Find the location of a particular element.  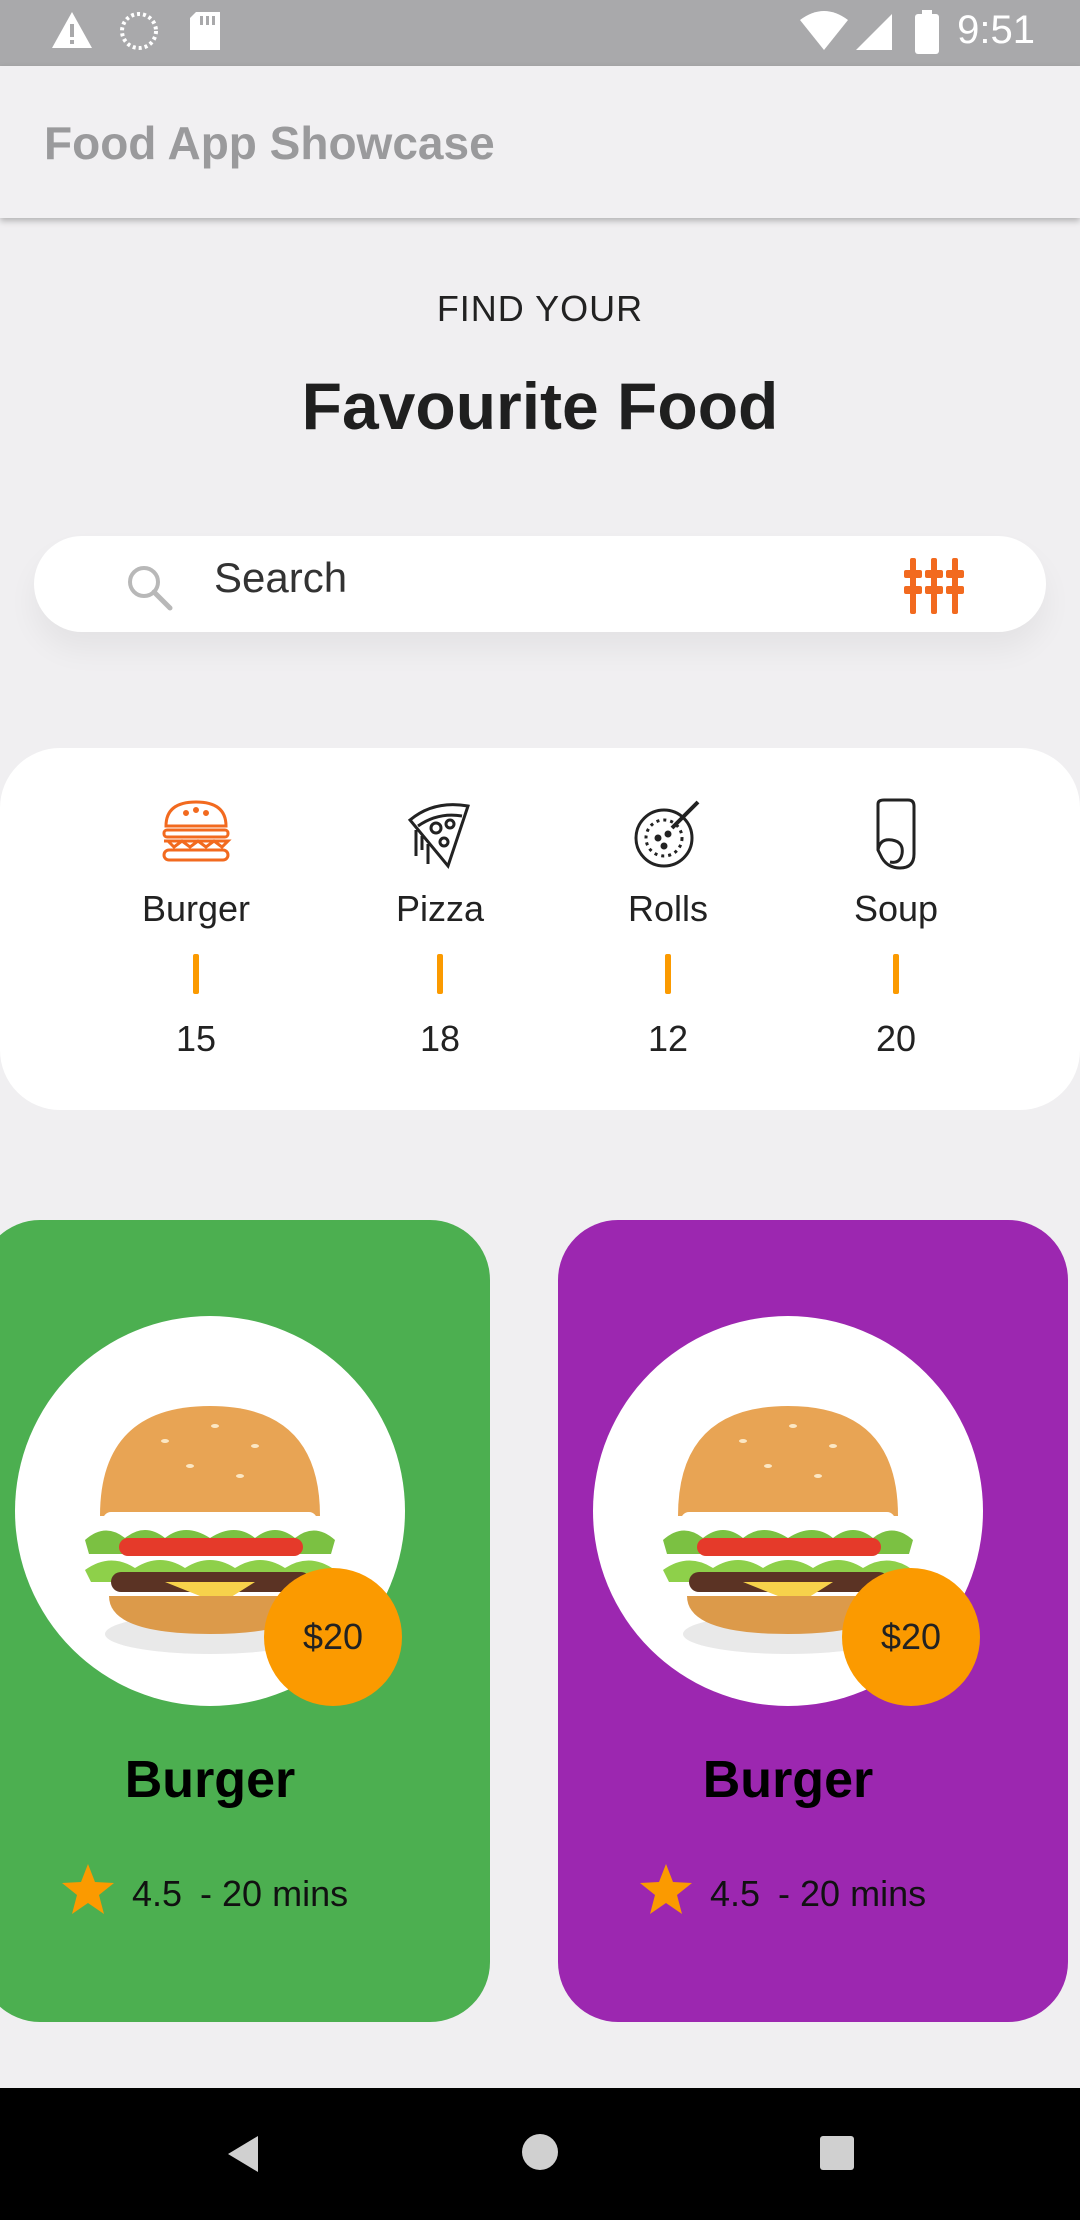

header-subtitle: FIND YOUR is located at coordinates (540, 308).